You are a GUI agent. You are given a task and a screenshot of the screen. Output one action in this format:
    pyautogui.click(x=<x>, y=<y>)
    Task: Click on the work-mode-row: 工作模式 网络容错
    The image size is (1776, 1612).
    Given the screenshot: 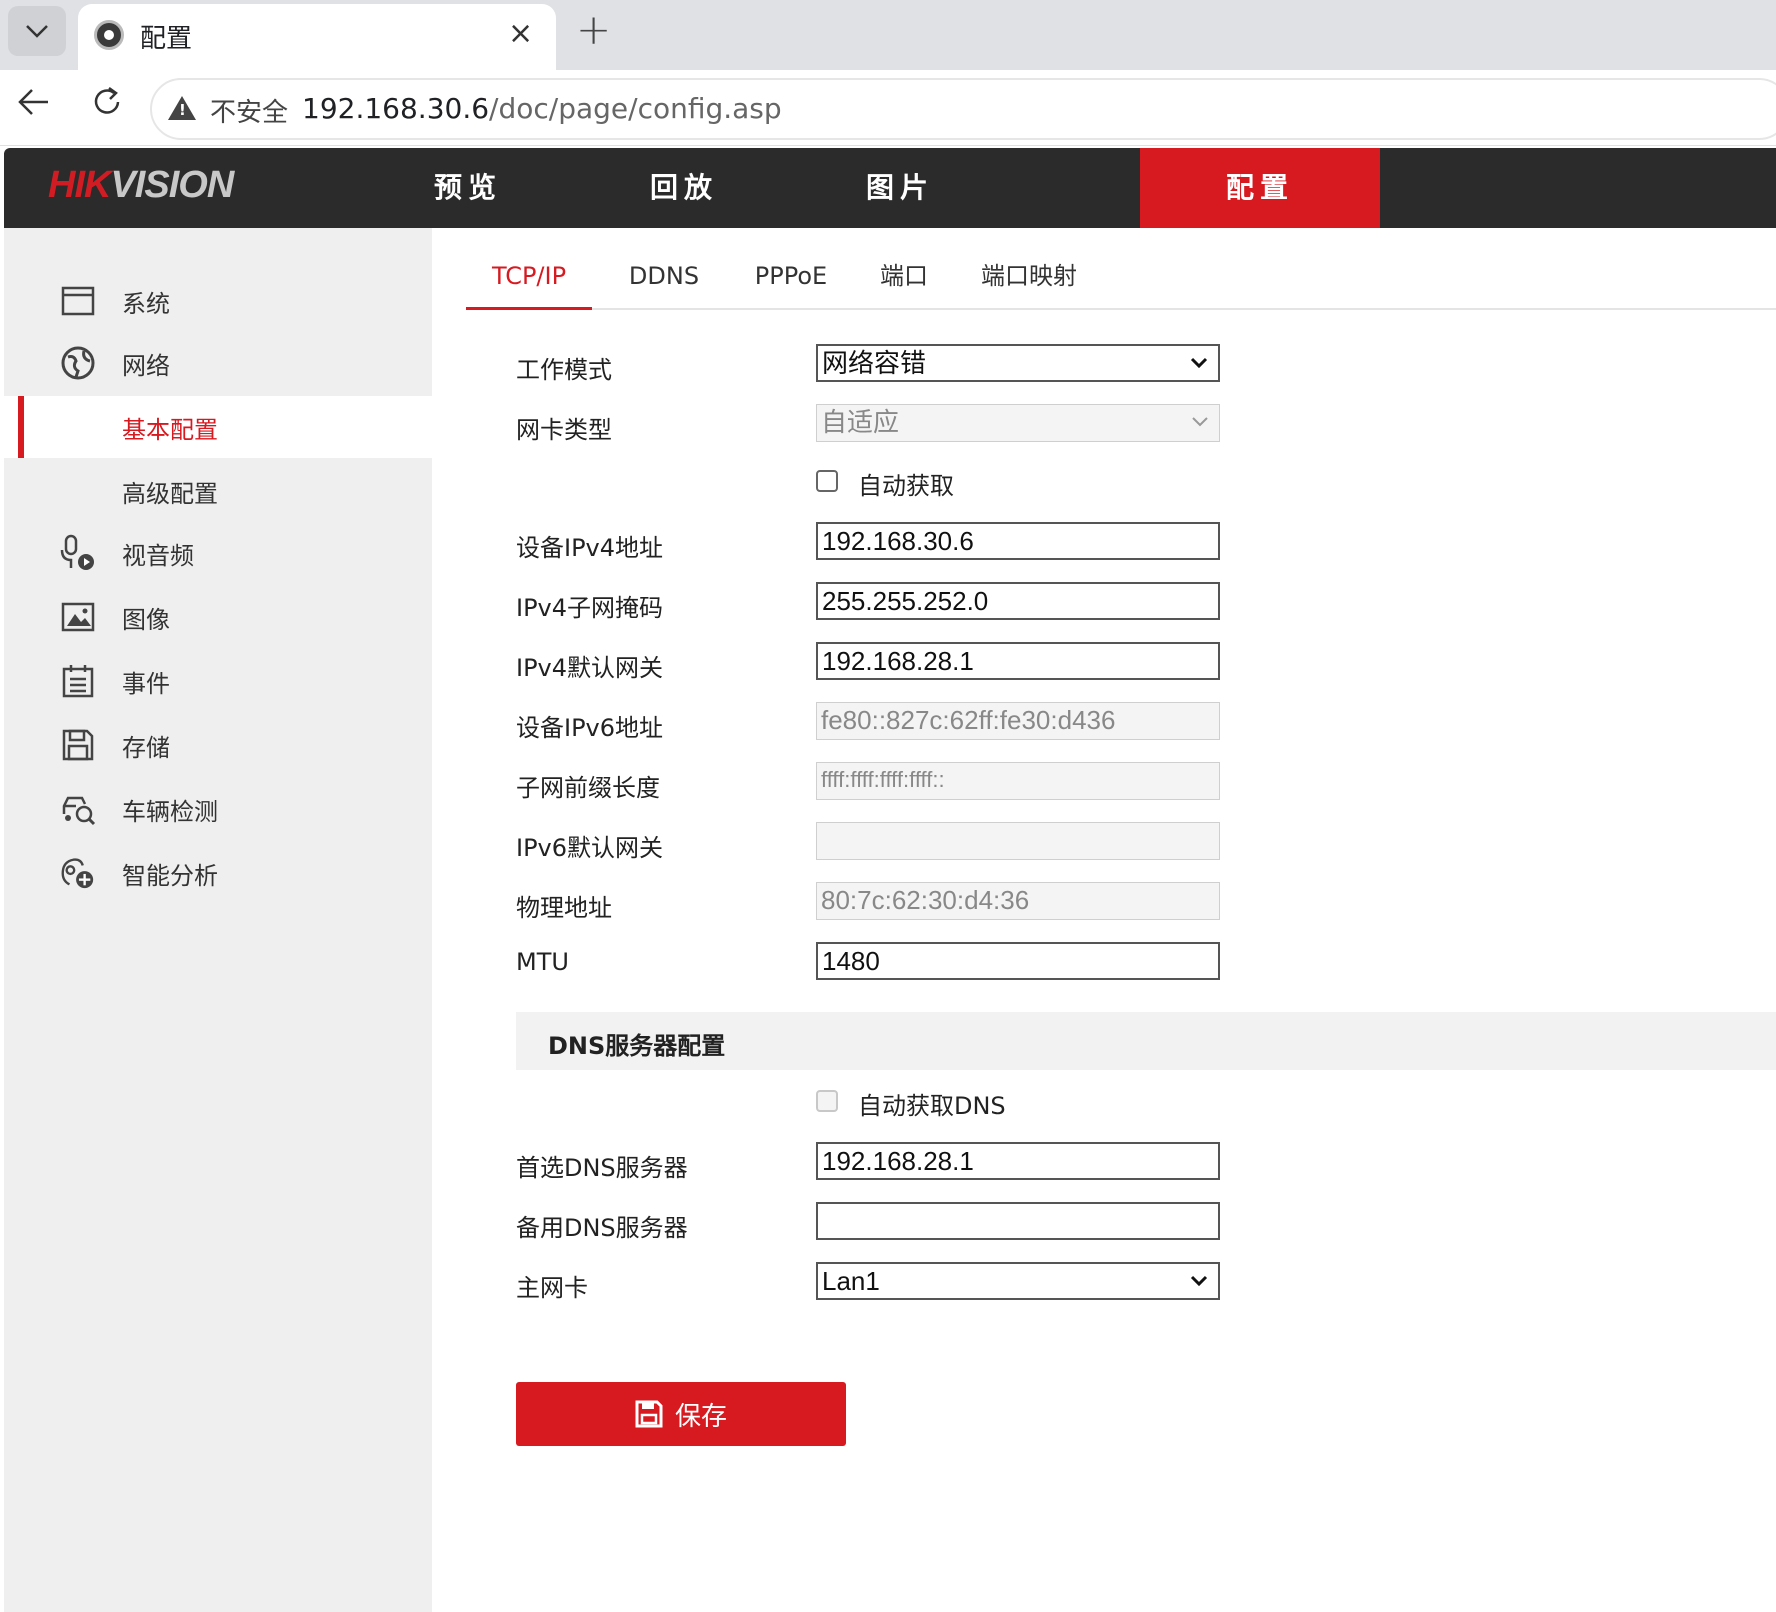 What is the action you would take?
    pyautogui.click(x=868, y=364)
    